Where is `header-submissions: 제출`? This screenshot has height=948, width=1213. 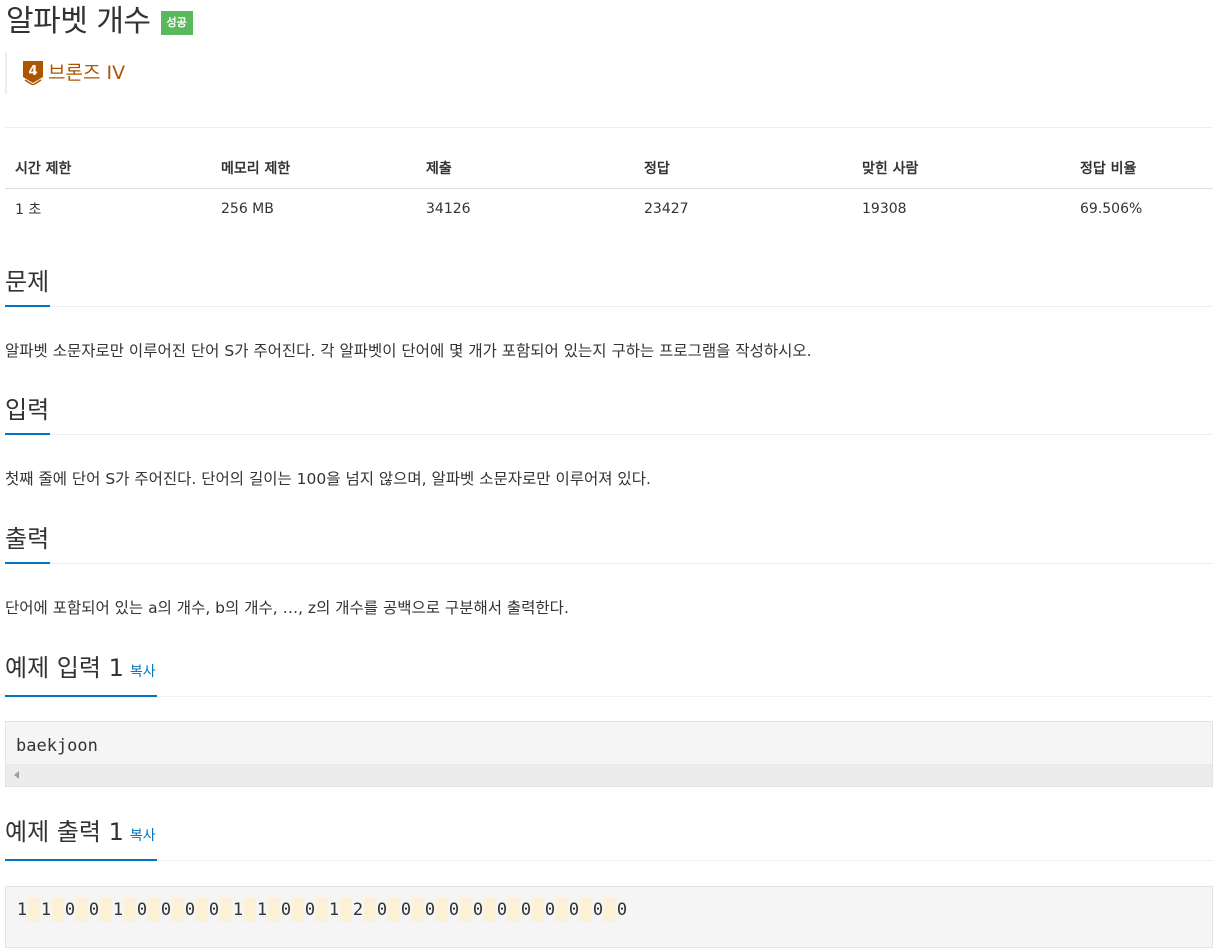
header-submissions: 제출 is located at coordinates (525, 168).